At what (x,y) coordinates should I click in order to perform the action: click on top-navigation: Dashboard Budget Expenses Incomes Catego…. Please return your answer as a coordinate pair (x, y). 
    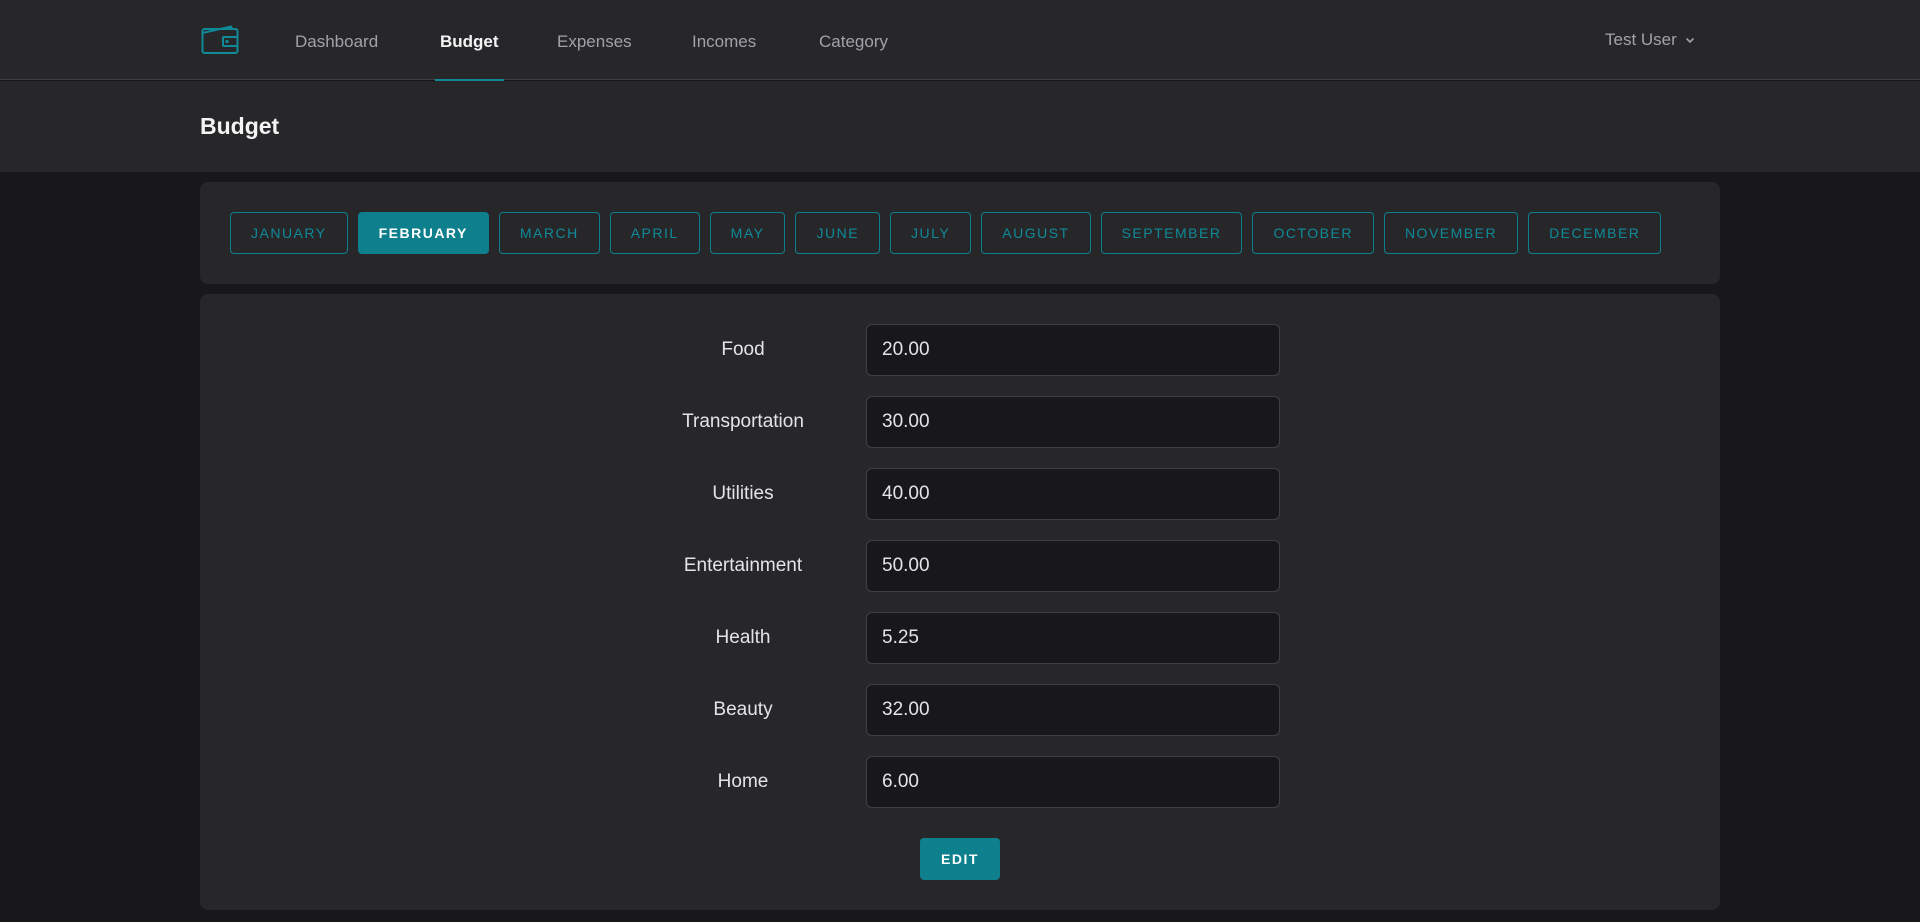
    Looking at the image, I should click on (960, 40).